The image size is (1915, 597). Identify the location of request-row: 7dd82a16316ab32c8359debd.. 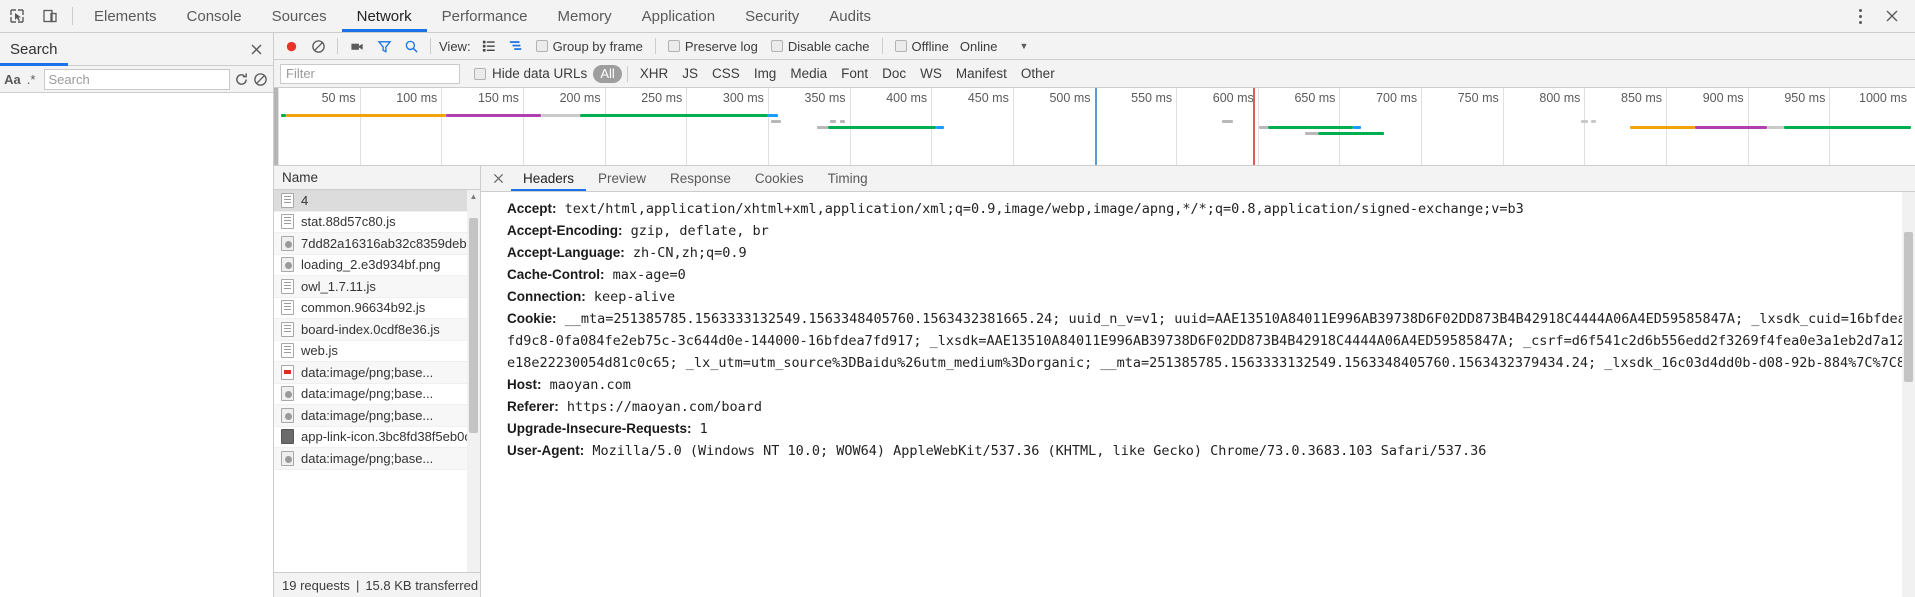
(377, 244).